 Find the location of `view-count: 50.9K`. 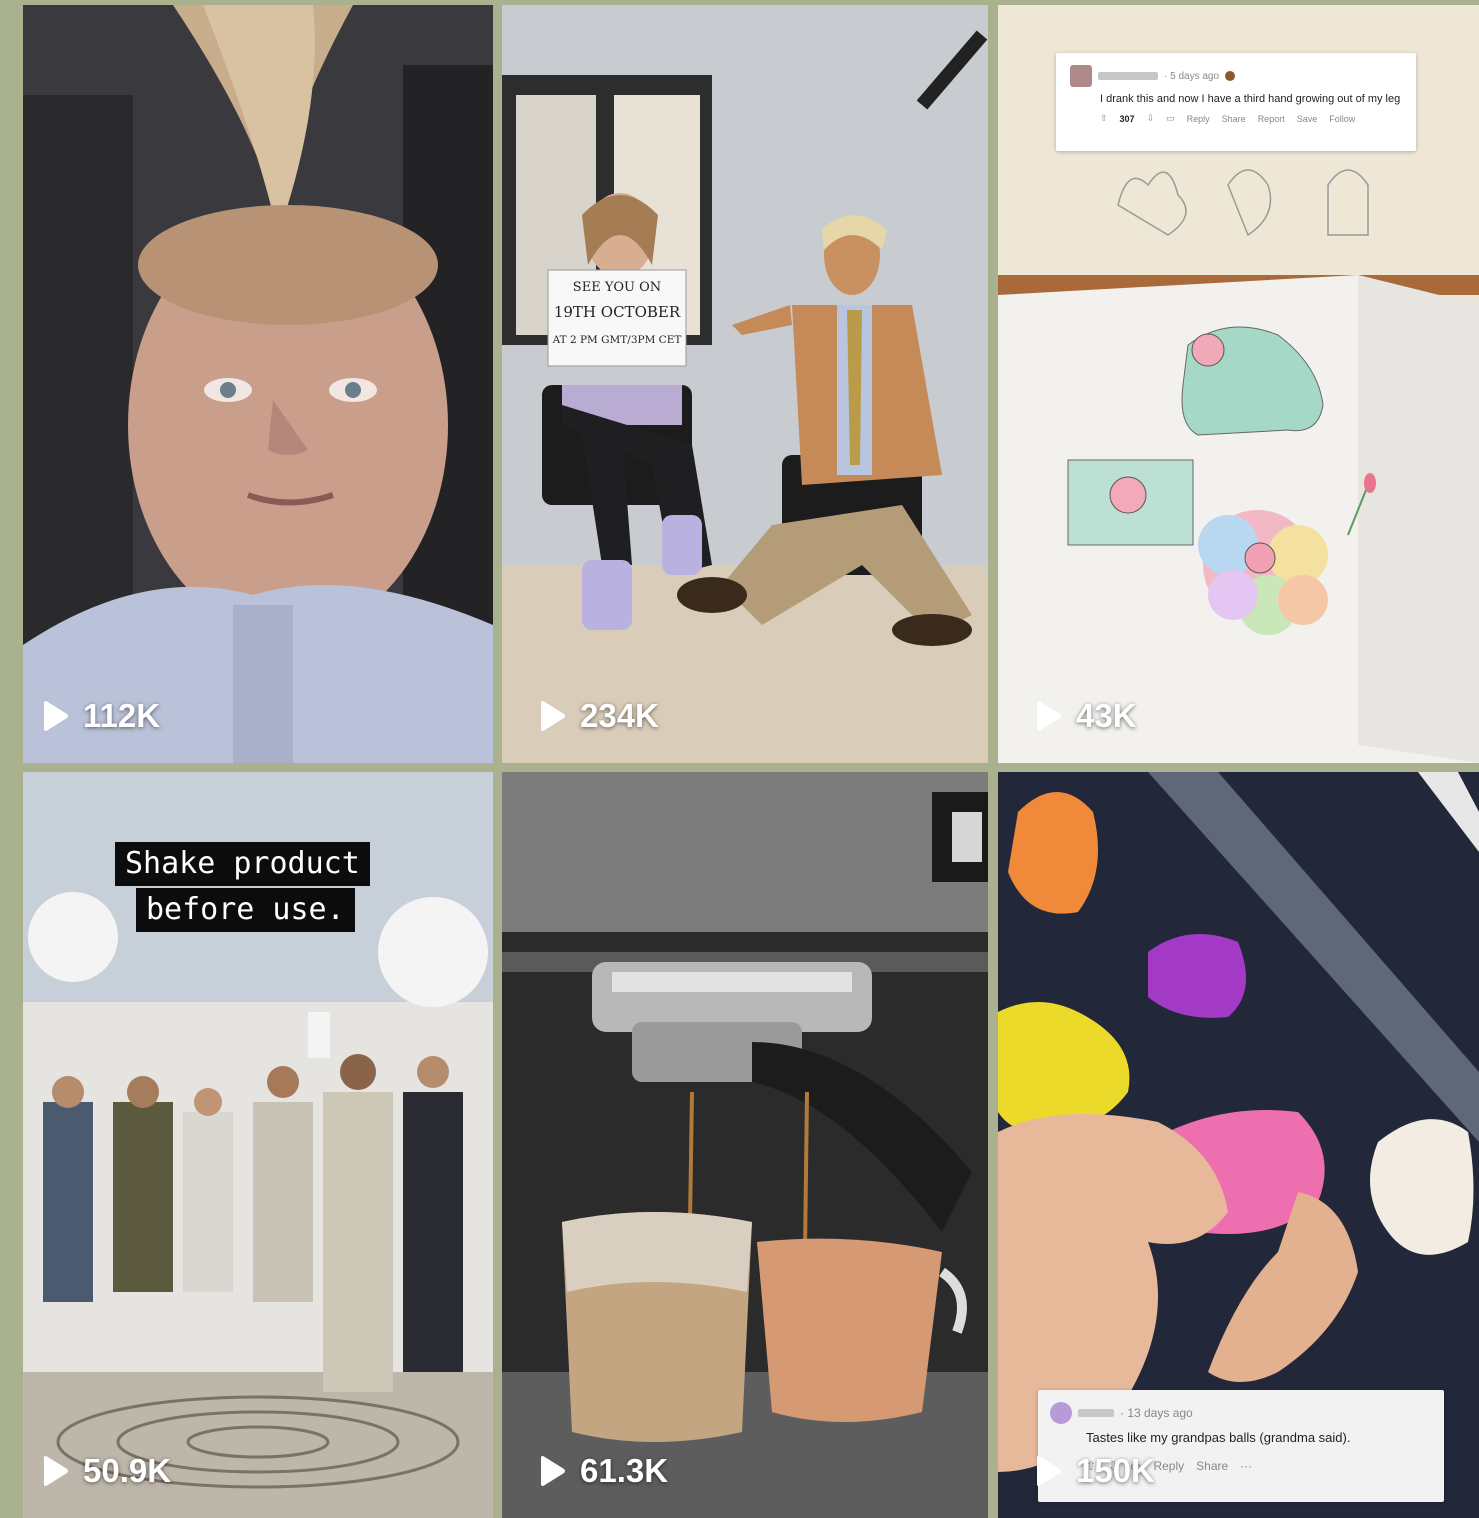

view-count: 50.9K is located at coordinates (106, 1471).